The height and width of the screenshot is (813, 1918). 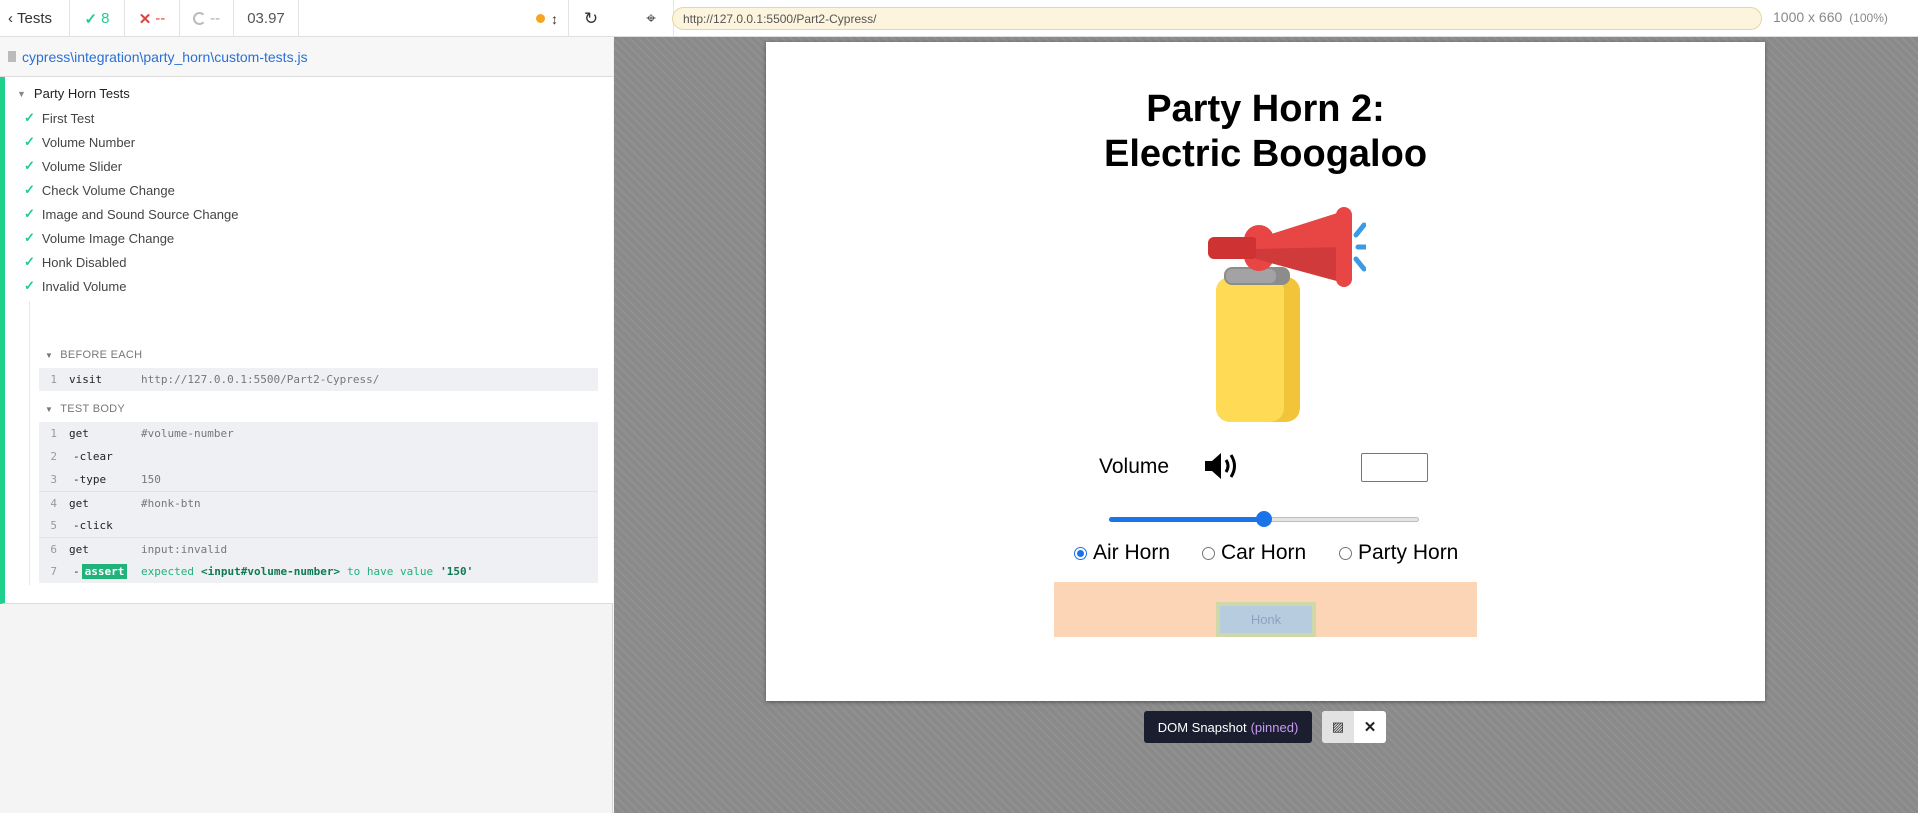 What do you see at coordinates (145, 19) in the screenshot?
I see `x-icon: ✕` at bounding box center [145, 19].